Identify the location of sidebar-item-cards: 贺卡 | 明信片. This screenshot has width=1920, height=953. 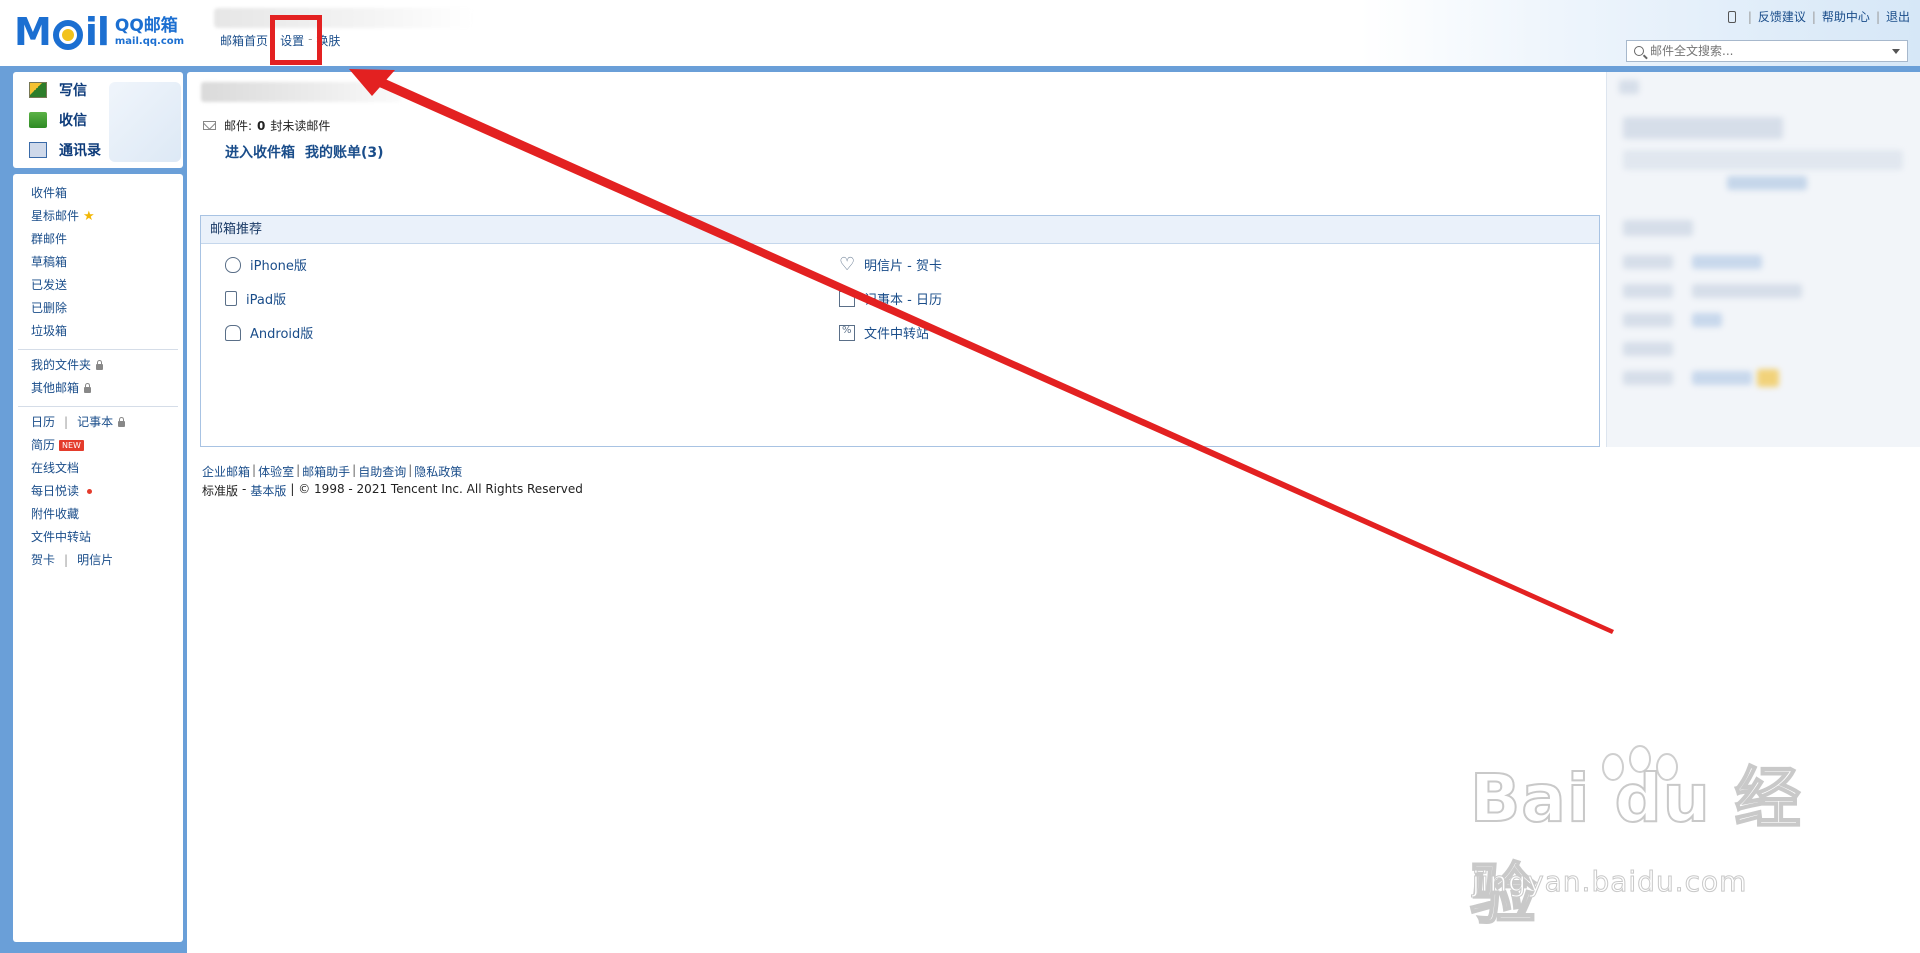
(98, 560).